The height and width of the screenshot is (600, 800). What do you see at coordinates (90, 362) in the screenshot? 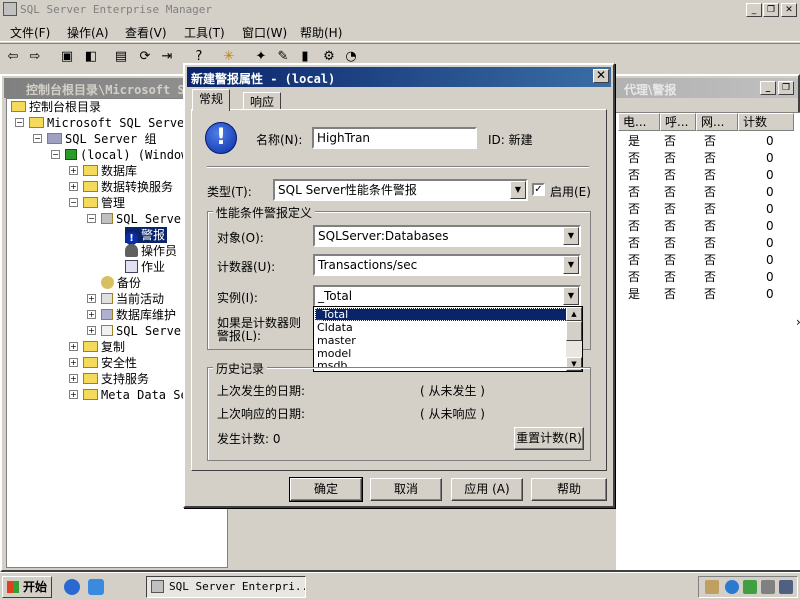
I see `folder-icon` at bounding box center [90, 362].